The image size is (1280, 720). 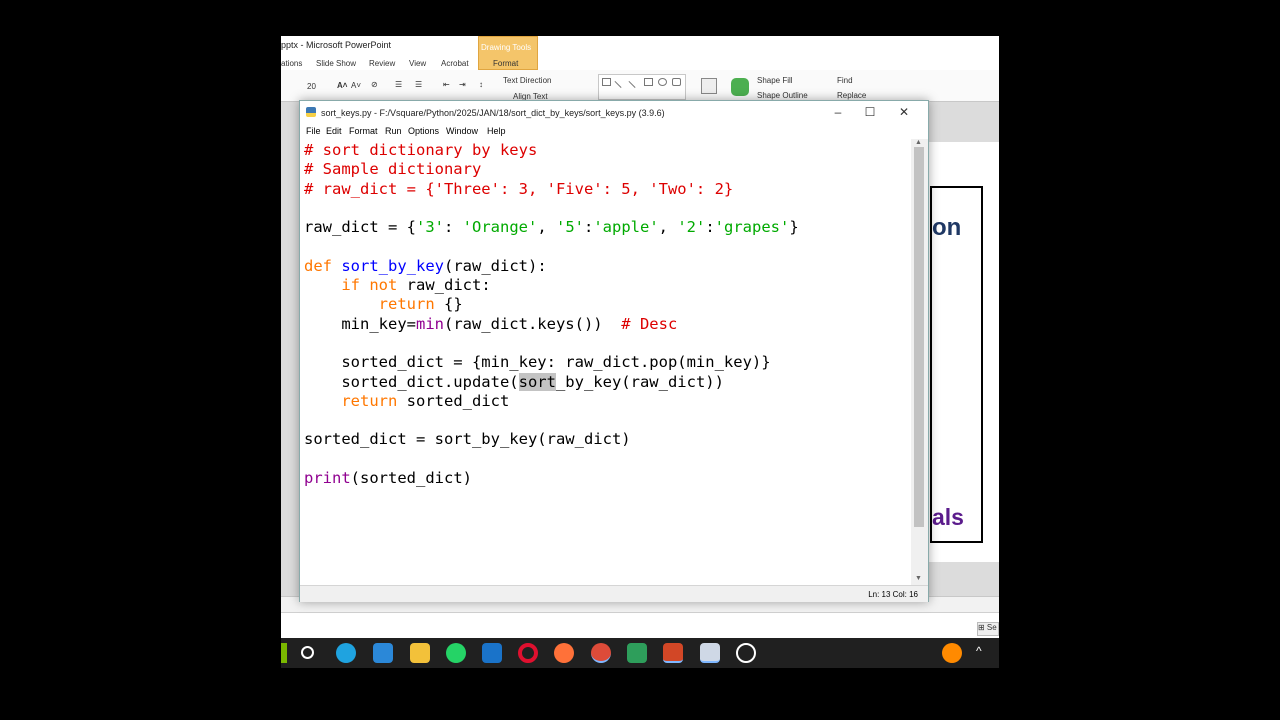 What do you see at coordinates (709, 86) in the screenshot?
I see `arrange-icon` at bounding box center [709, 86].